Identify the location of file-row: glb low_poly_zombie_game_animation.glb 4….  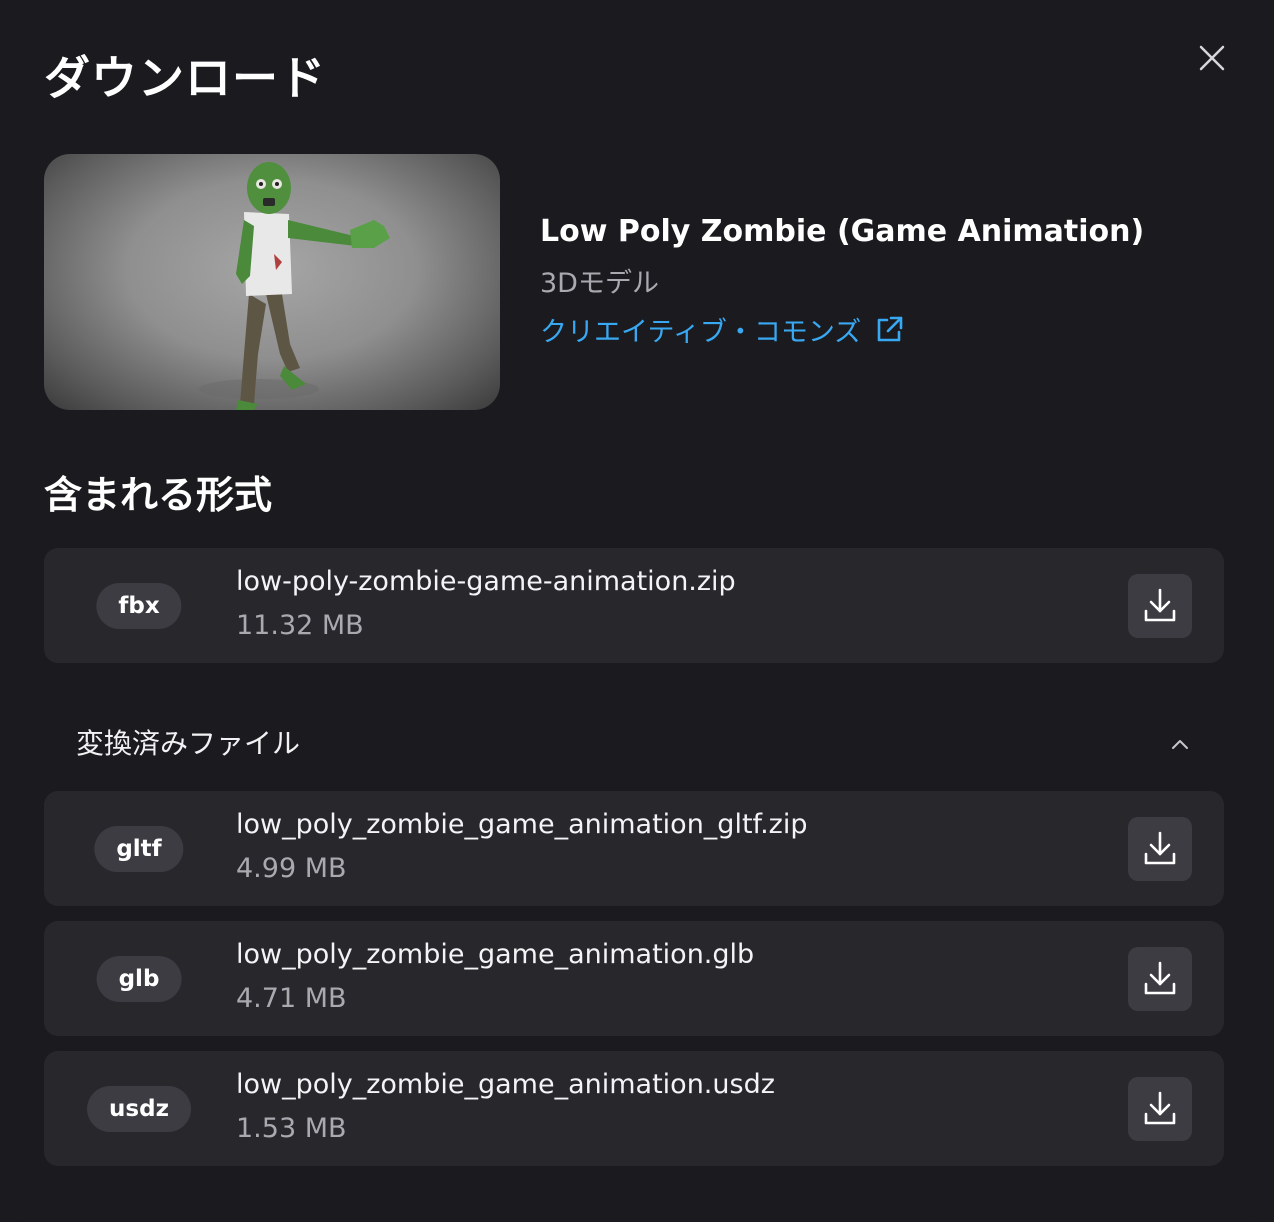
(634, 978).